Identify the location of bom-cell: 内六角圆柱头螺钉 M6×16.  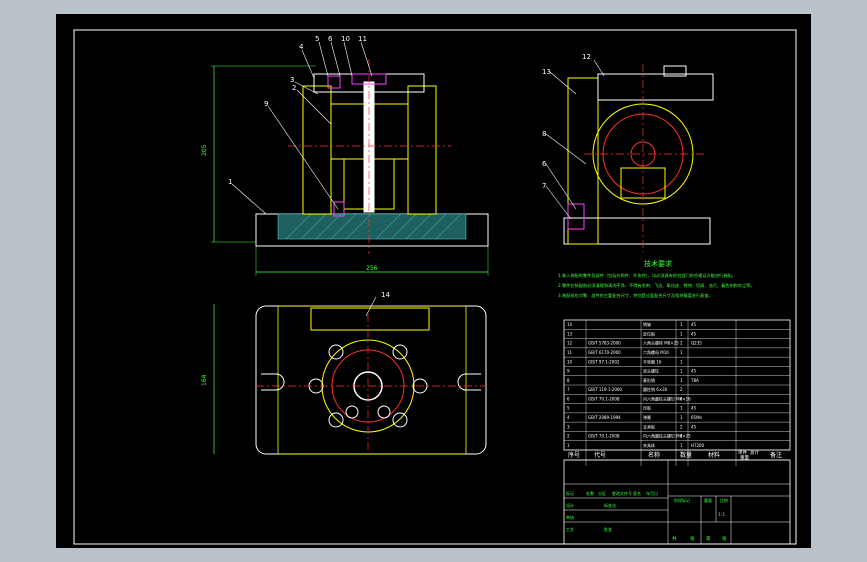
(667, 398).